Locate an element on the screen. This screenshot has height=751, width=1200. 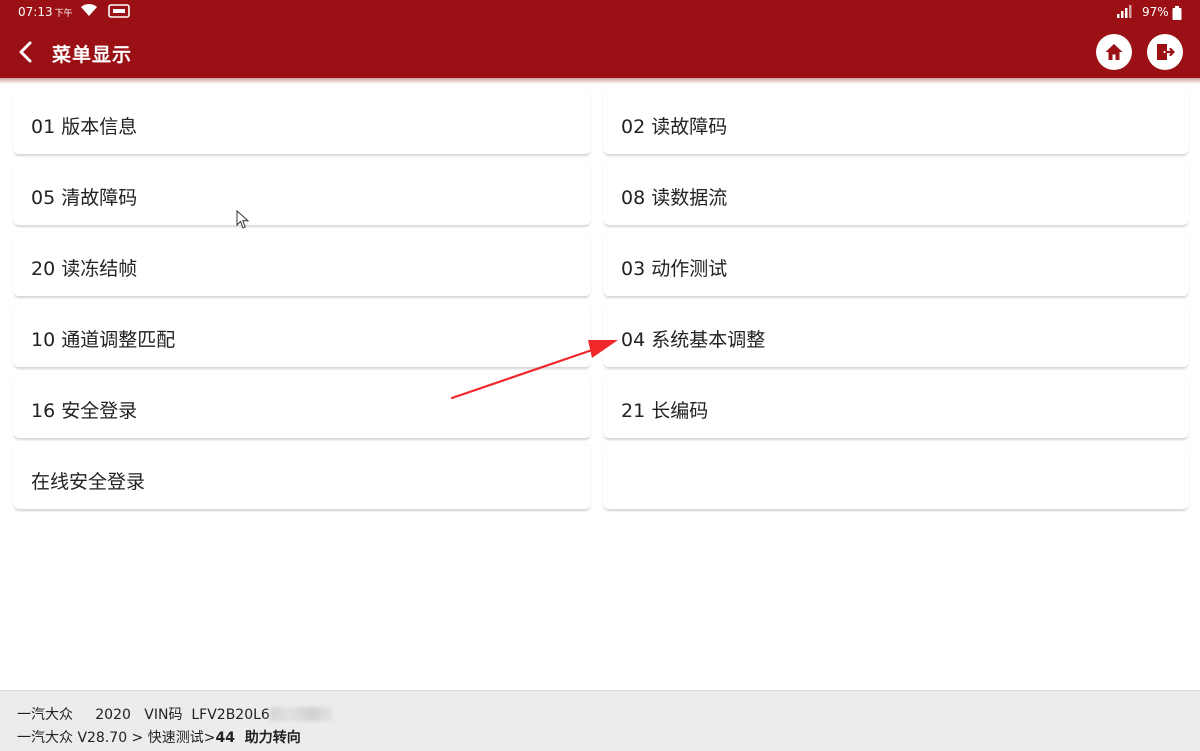
home-icon is located at coordinates (1114, 52).